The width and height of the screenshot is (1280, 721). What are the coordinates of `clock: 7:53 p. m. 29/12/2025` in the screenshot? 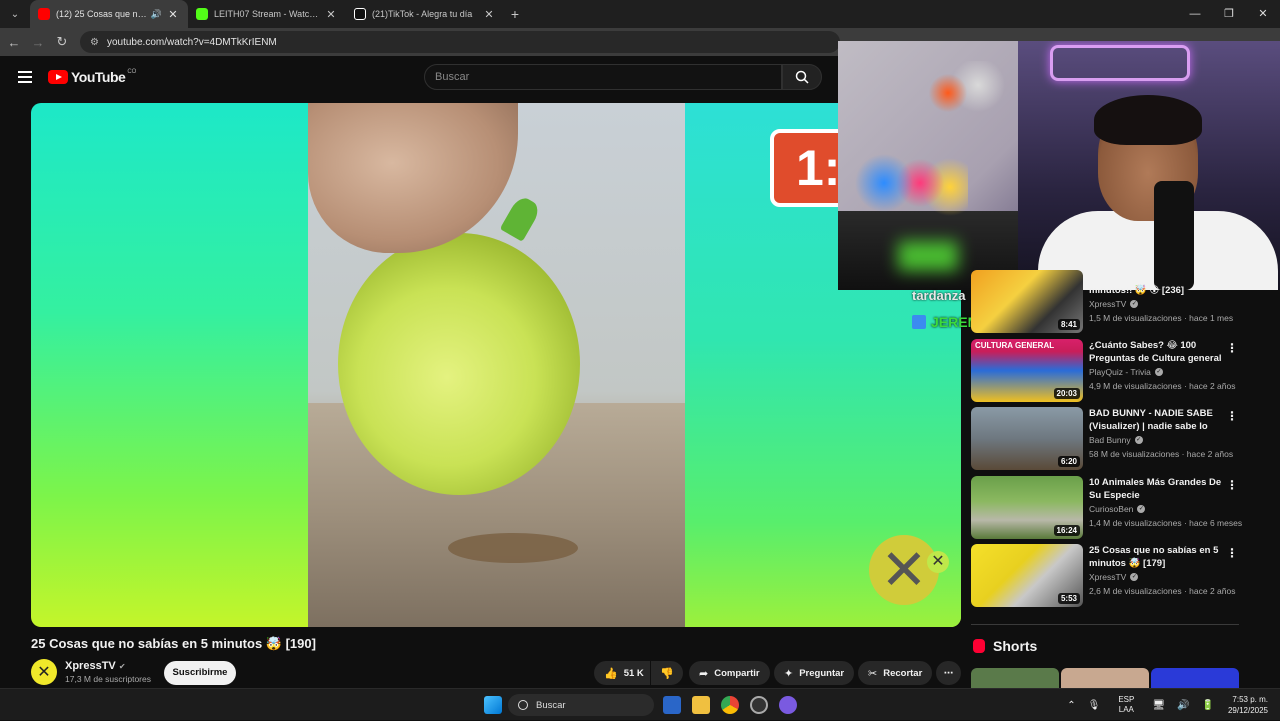 It's located at (1248, 705).